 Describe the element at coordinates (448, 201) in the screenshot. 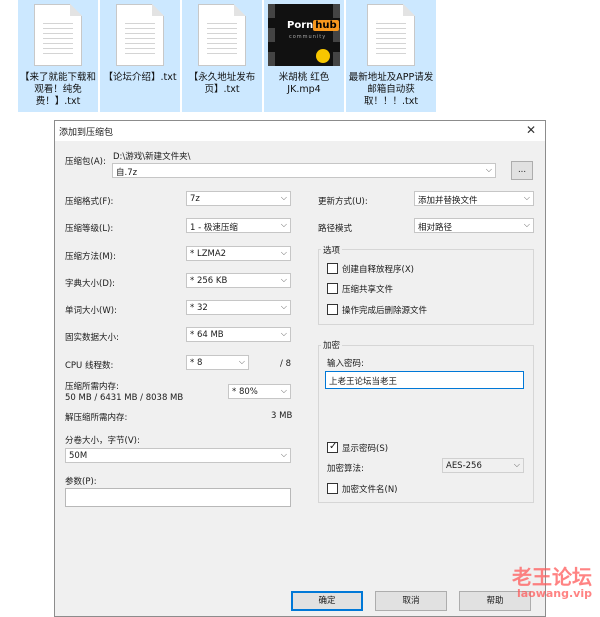

I see `update-value: 添加并替换文件` at that location.